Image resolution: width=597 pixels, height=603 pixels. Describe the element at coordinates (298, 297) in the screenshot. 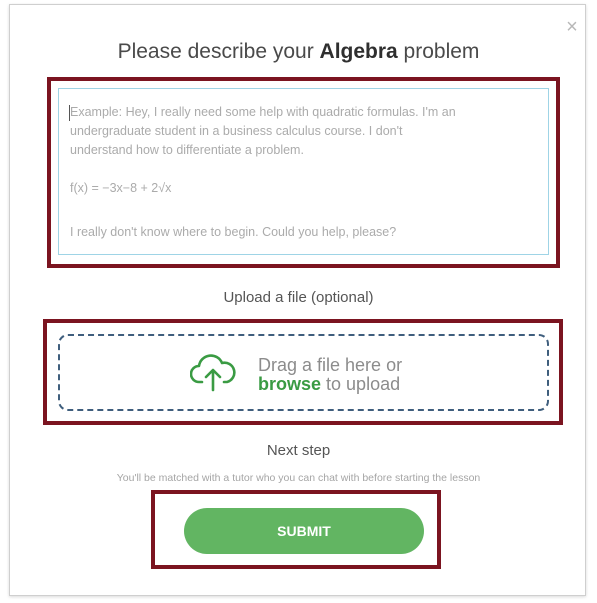

I see `upload-label: Upload a file (optional)` at that location.